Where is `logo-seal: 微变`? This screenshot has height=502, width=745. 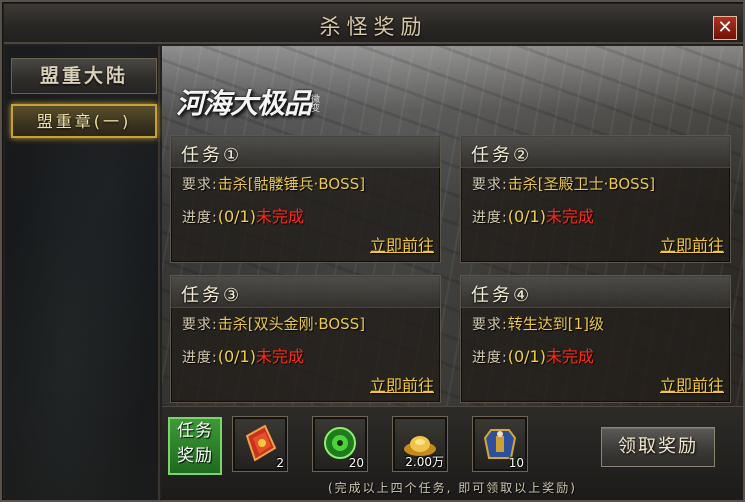
logo-seal: 微变 is located at coordinates (314, 103).